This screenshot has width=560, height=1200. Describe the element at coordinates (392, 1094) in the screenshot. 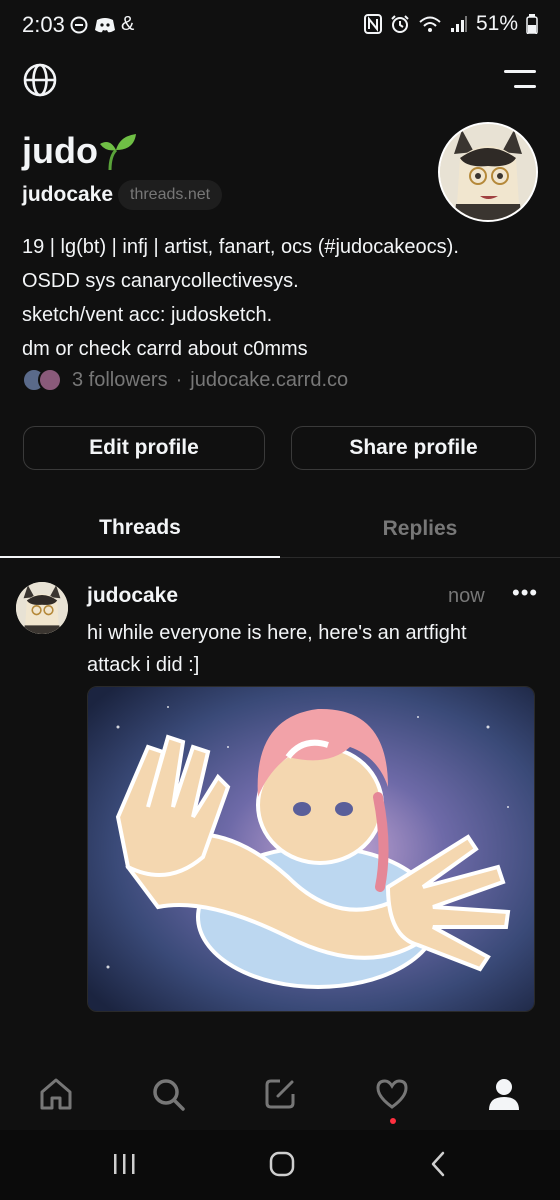

I see `heart-icon` at that location.